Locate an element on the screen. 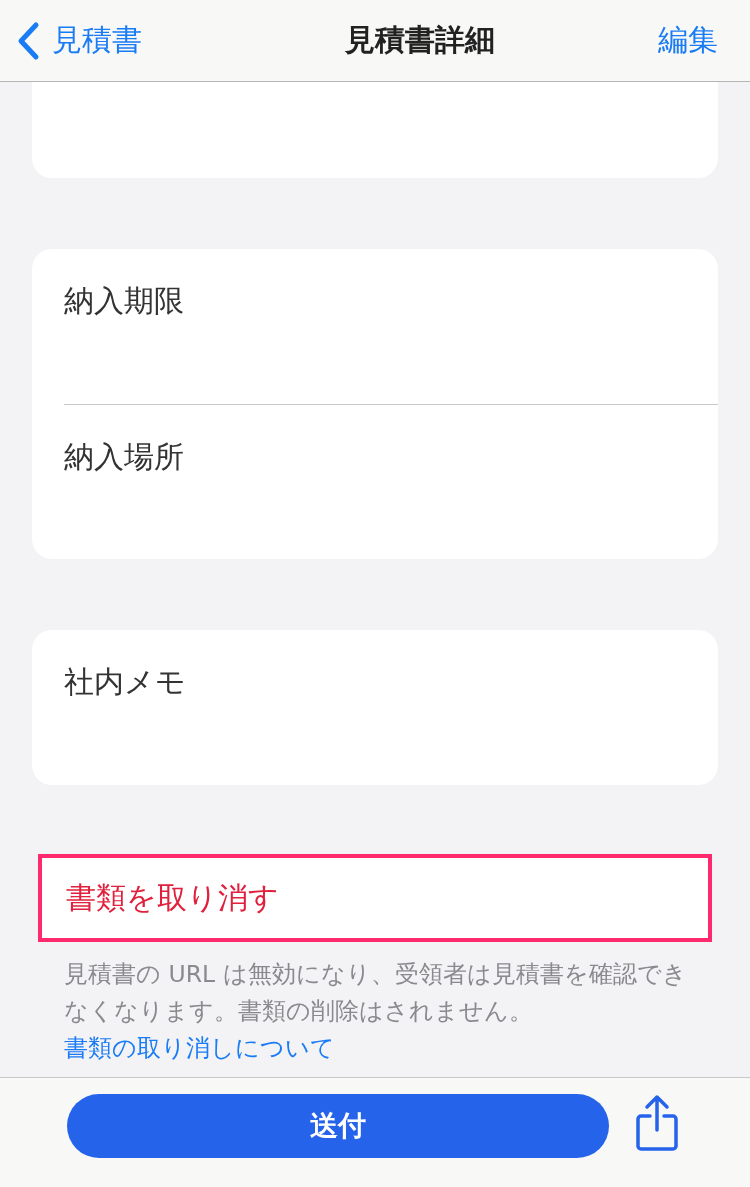 The width and height of the screenshot is (750, 1187). share-icon is located at coordinates (657, 1123).